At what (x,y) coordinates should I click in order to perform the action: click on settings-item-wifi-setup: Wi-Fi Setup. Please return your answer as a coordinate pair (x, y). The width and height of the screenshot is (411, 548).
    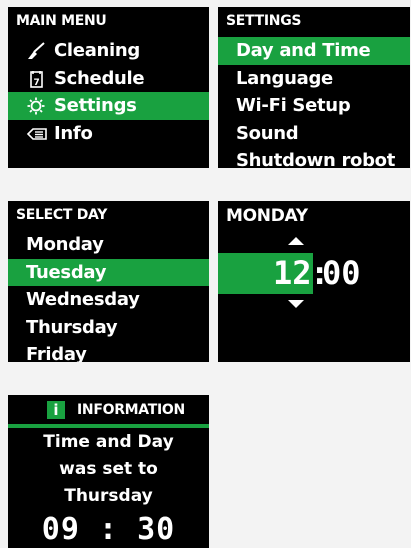
    Looking at the image, I should click on (314, 106).